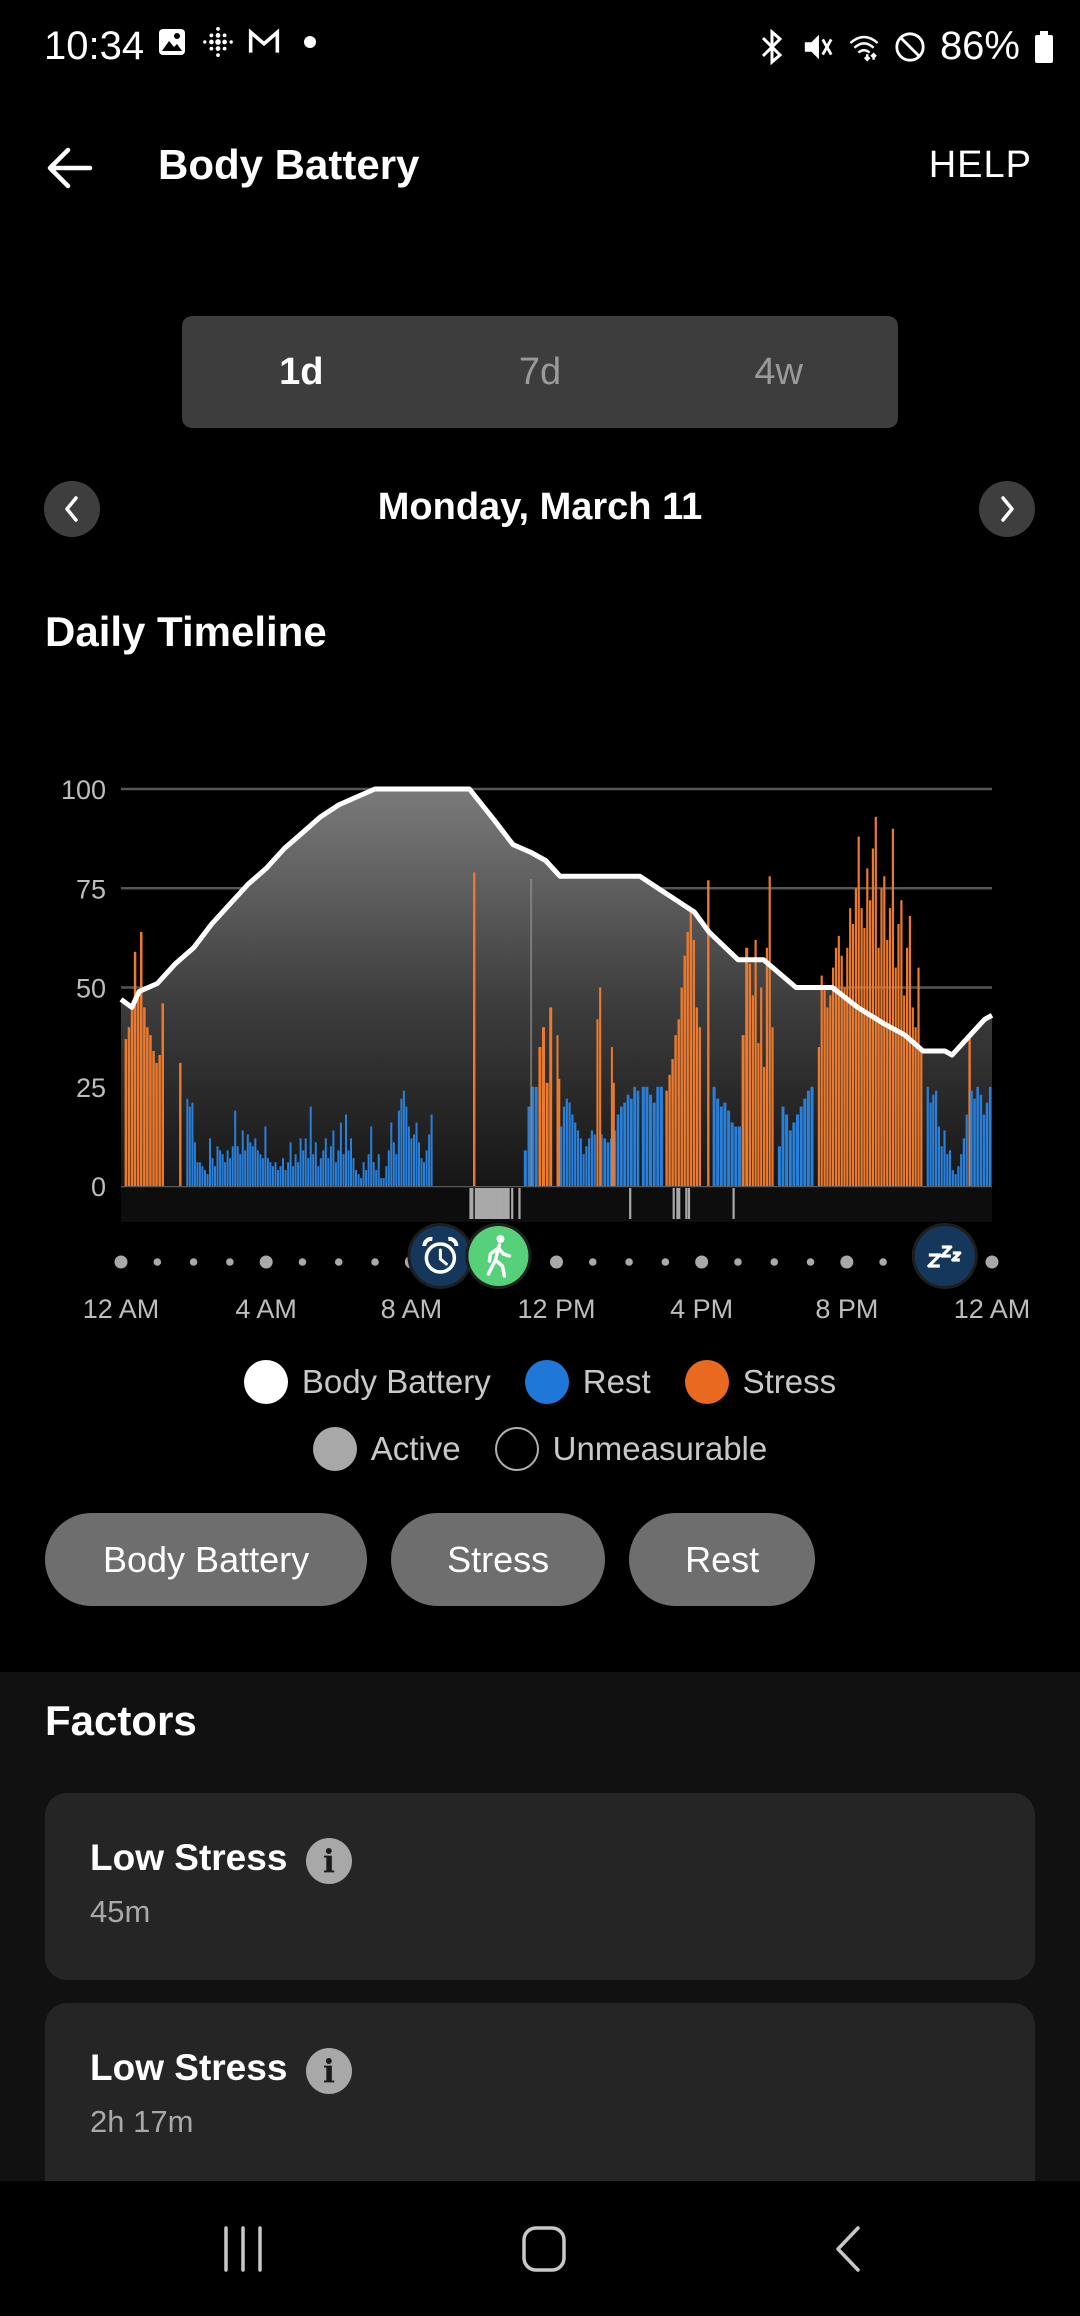 Image resolution: width=1080 pixels, height=2316 pixels. I want to click on date-label: Monday, March 11, so click(540, 507).